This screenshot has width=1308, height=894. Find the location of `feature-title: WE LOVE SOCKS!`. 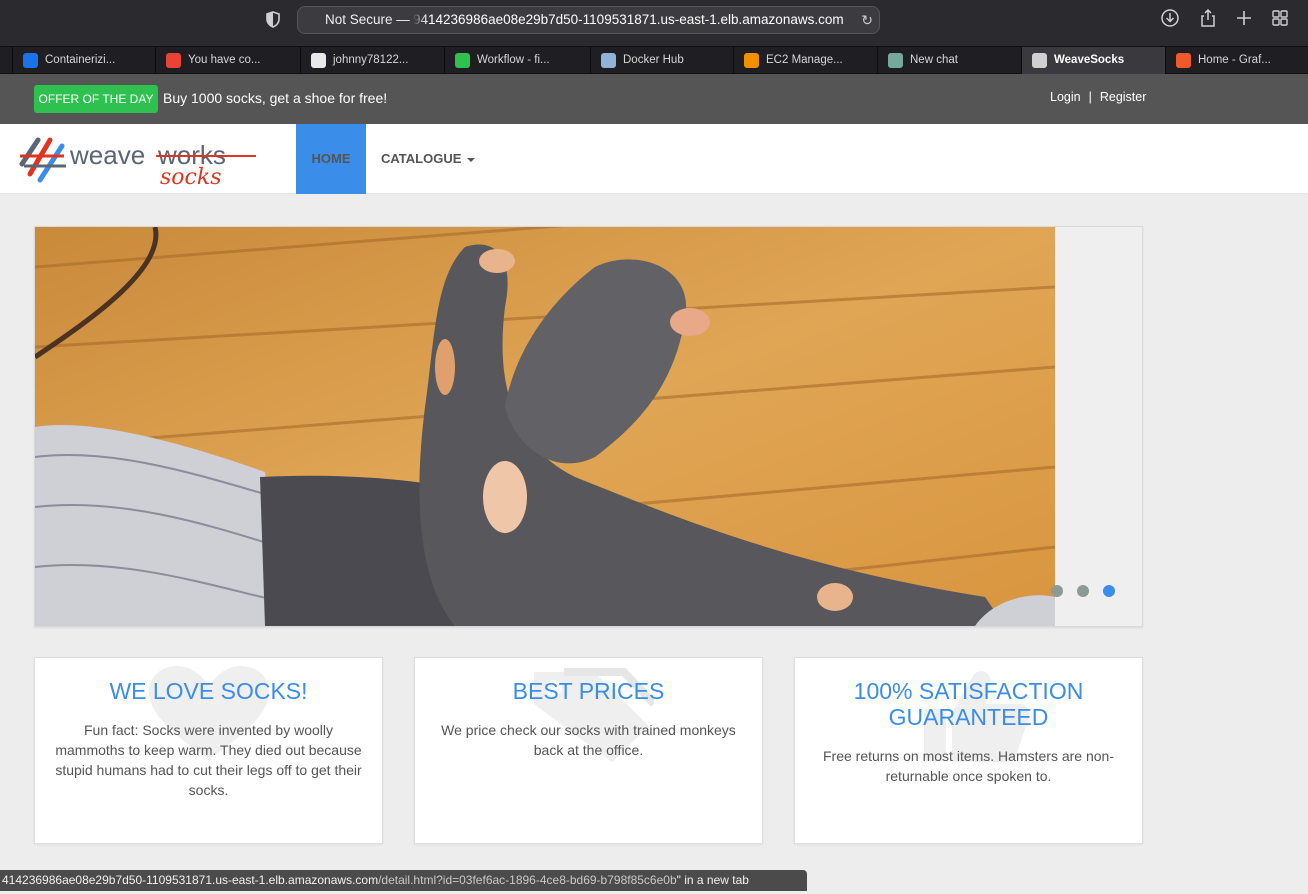

feature-title: WE LOVE SOCKS! is located at coordinates (208, 691).